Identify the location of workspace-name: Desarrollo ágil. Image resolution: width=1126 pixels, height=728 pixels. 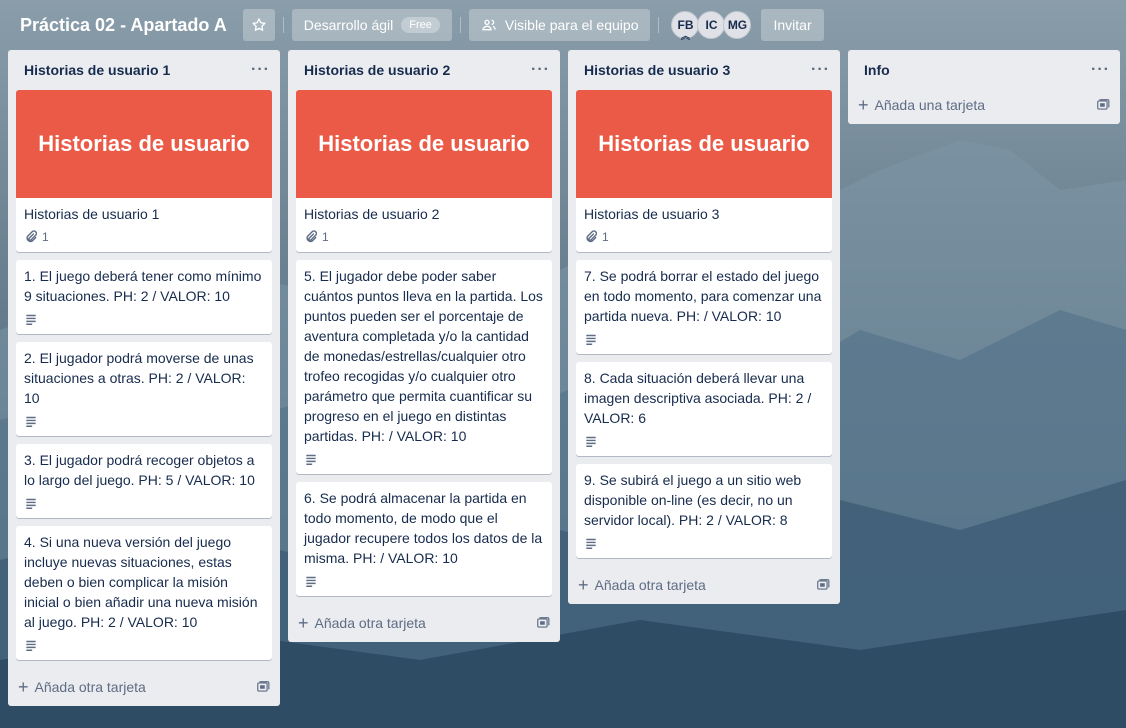
(348, 25).